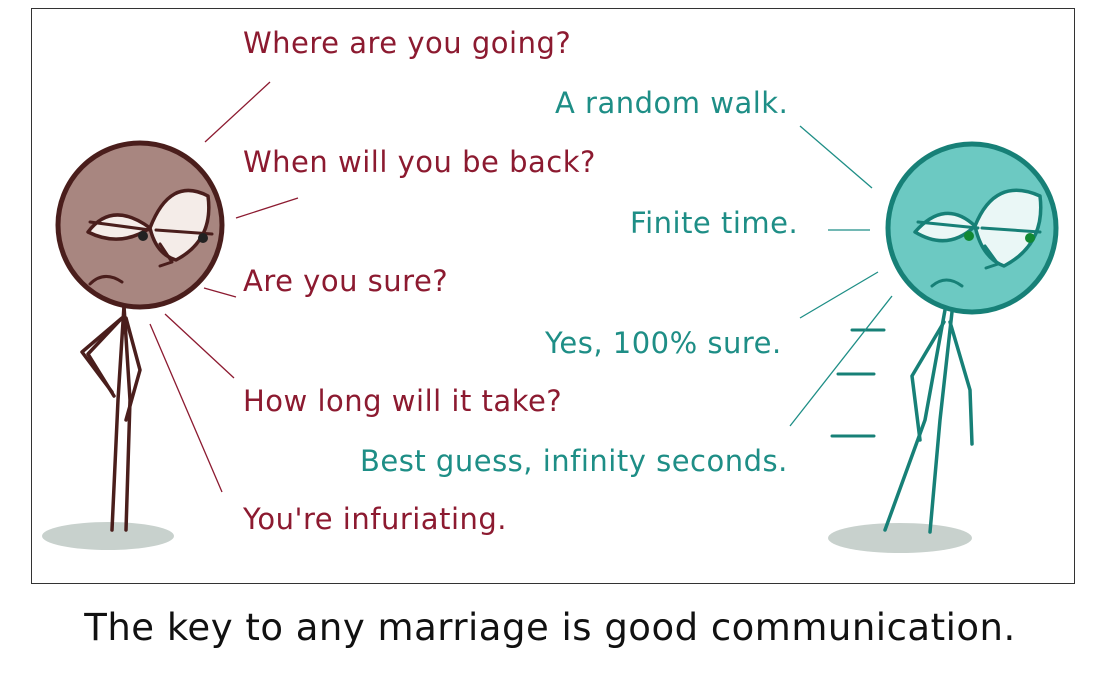 This screenshot has width=1100, height=678. I want to click on right-line-4: Best guess, infinity seconds., so click(574, 461).